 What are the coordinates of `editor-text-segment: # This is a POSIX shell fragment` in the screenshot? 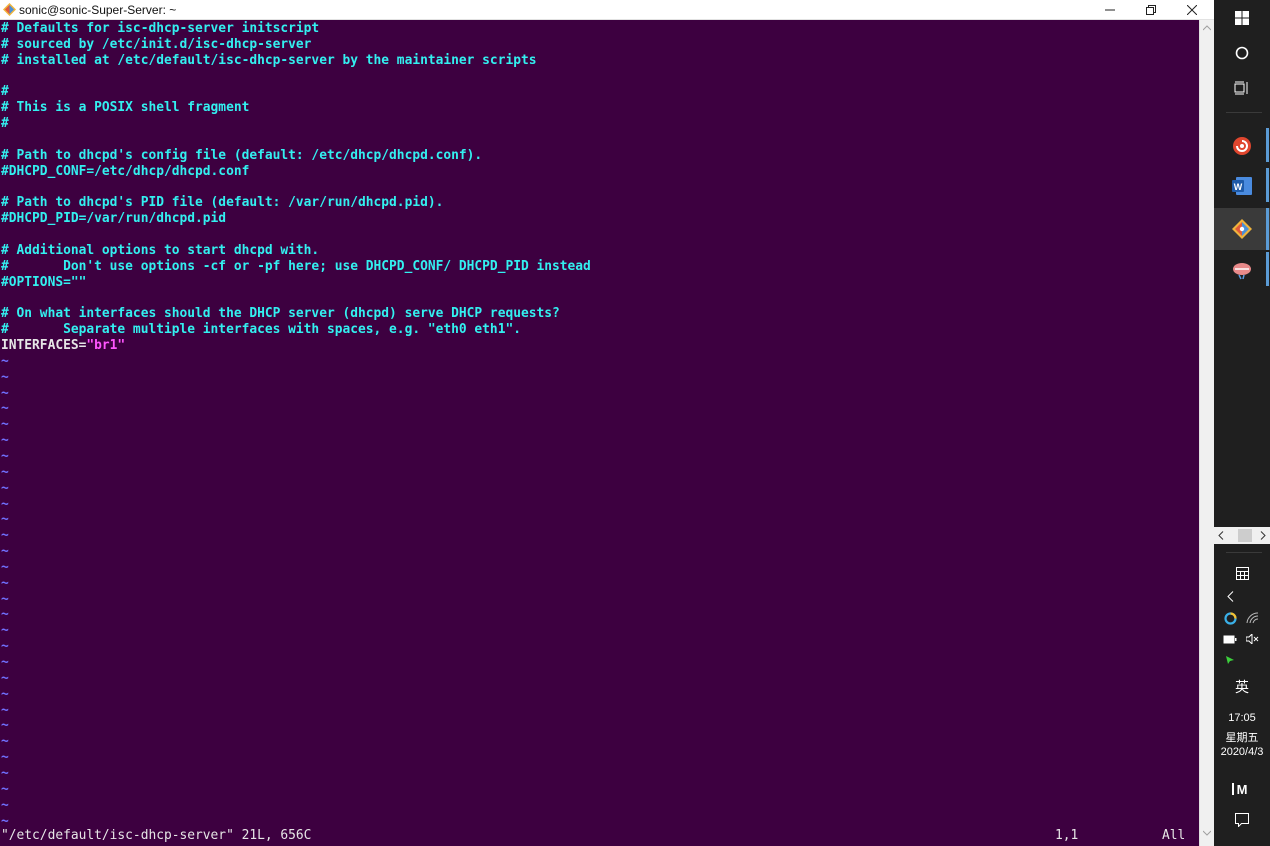 It's located at (125, 108).